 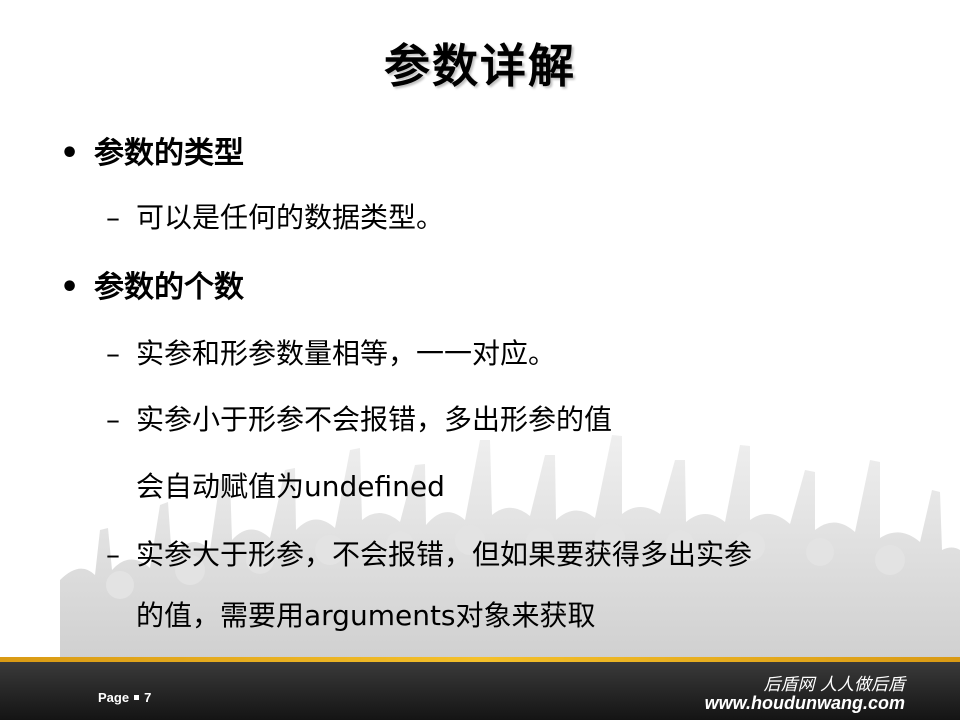 I want to click on sub-item: – 可以是任何的数据类型。, so click(x=275, y=216).